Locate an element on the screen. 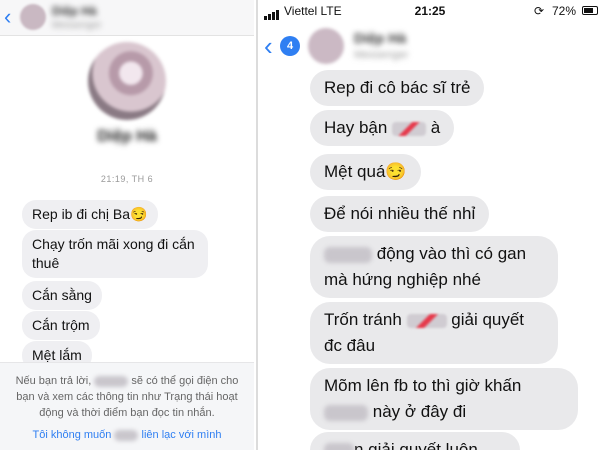 The height and width of the screenshot is (450, 600). message-text: à is located at coordinates (433, 127).